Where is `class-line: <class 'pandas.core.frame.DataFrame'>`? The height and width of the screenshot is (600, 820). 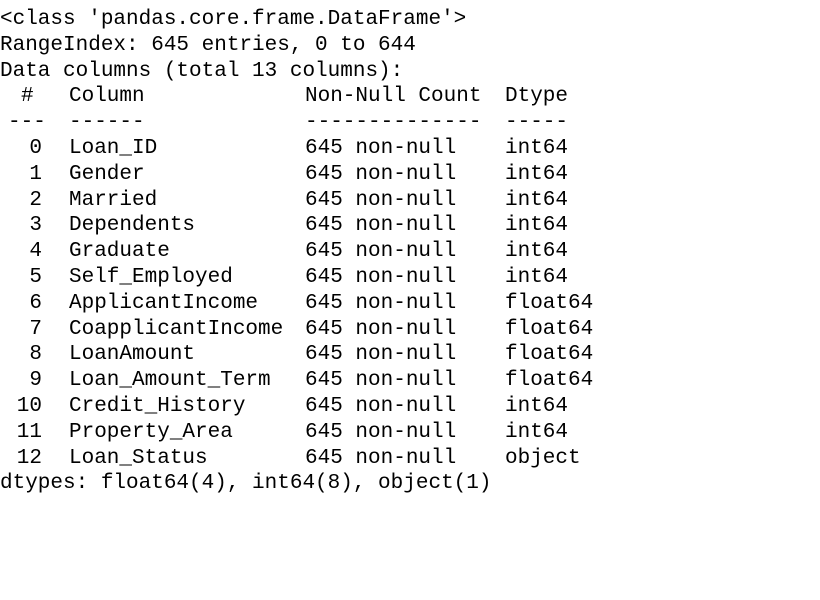
class-line: <class 'pandas.core.frame.DataFrame'> is located at coordinates (233, 19).